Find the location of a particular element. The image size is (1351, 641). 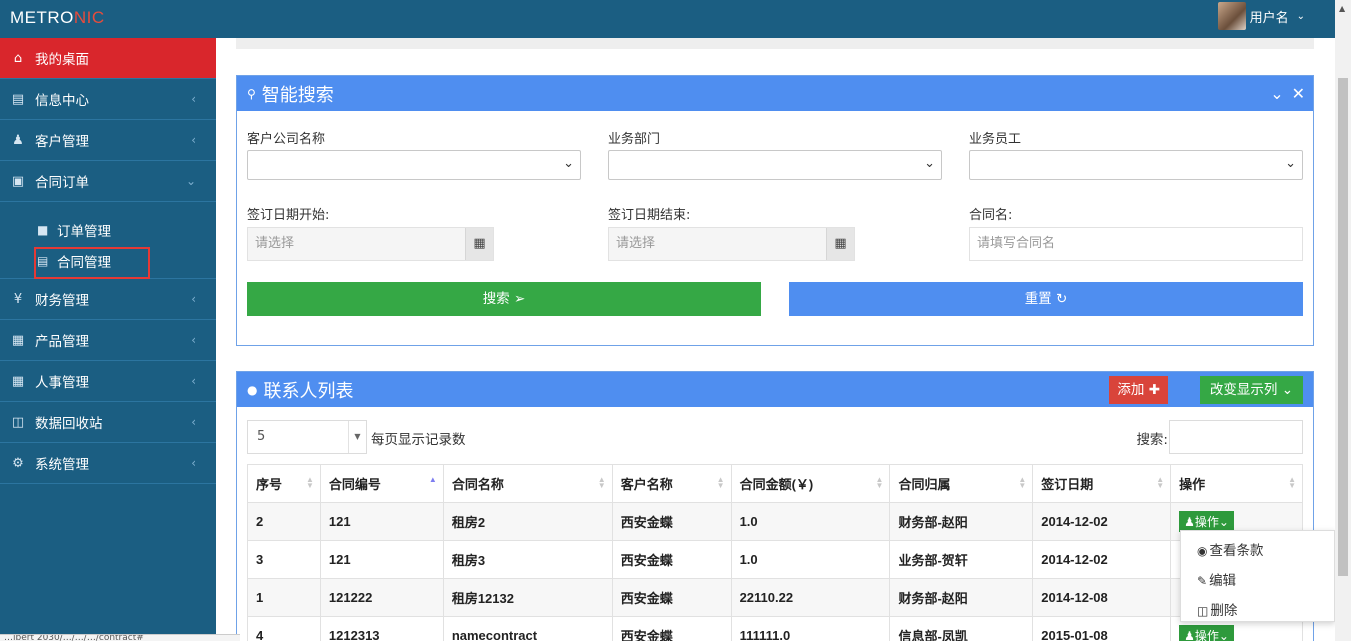

column-header: 合同金额(￥) ▲ ▼ is located at coordinates (810, 483).